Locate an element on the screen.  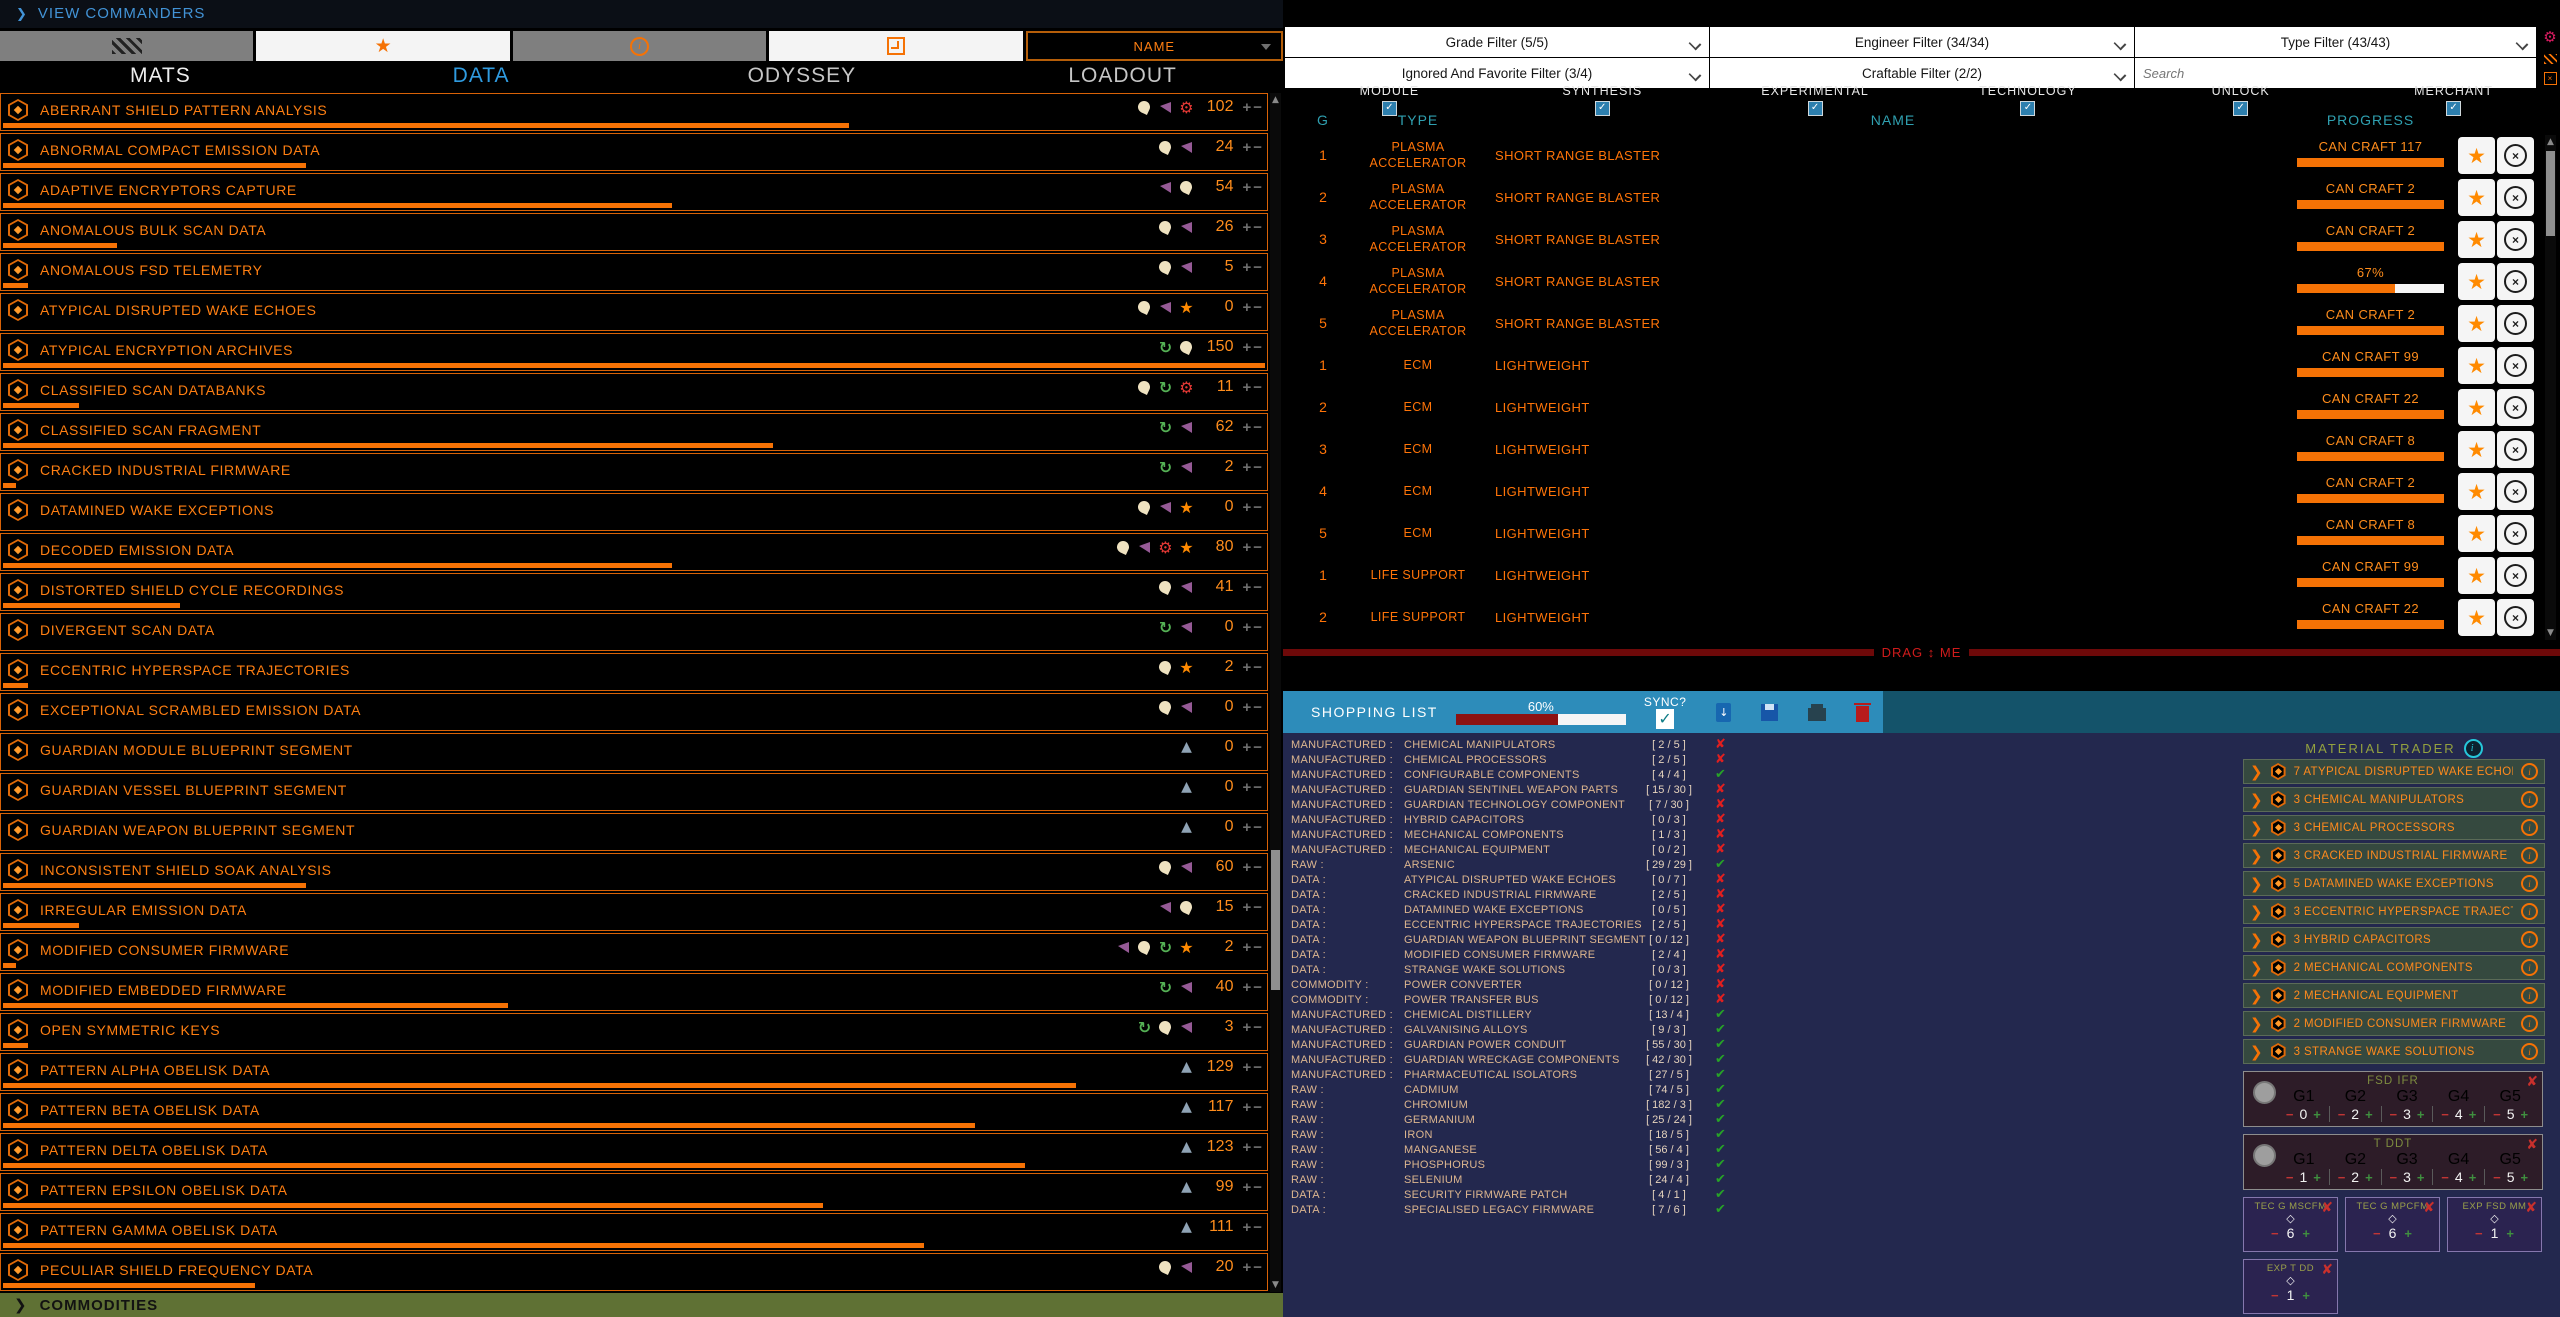
shopping-item: RAW : SELENIUM [ 24 / 4 ] ✔ is located at coordinates (1526, 1180).